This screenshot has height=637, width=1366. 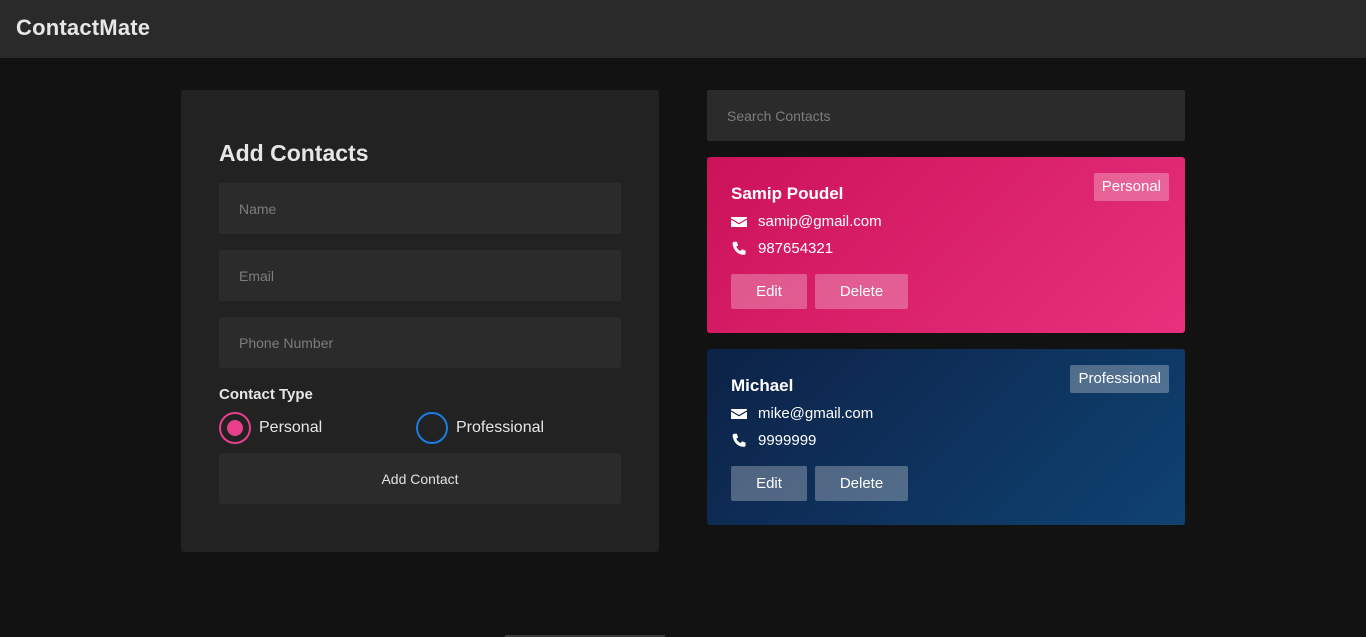 I want to click on contact-phone: 9999999, so click(x=787, y=440).